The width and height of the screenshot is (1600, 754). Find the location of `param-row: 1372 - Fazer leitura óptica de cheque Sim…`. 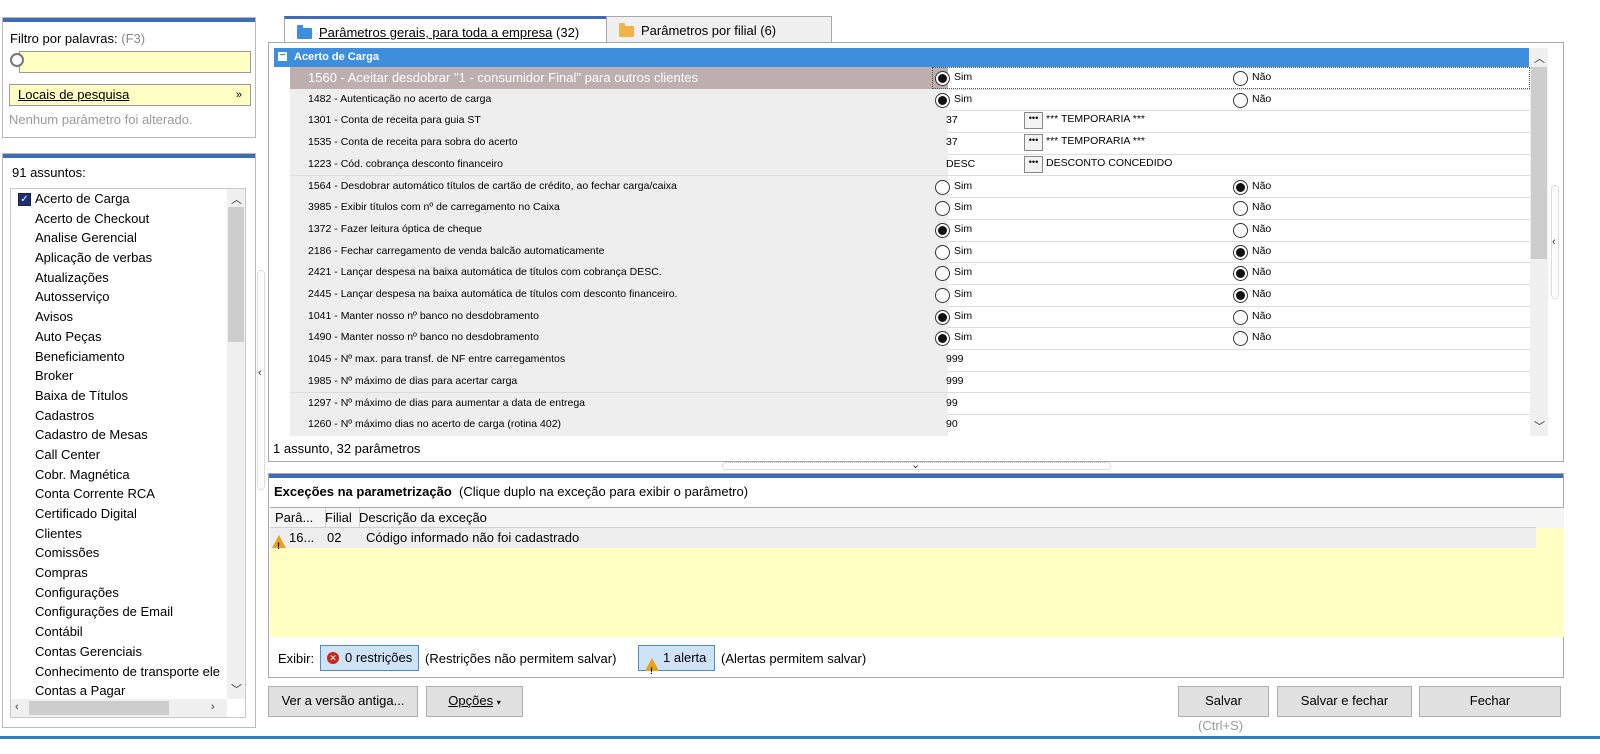

param-row: 1372 - Fazer leitura óptica de cheque Sim… is located at coordinates (917, 230).